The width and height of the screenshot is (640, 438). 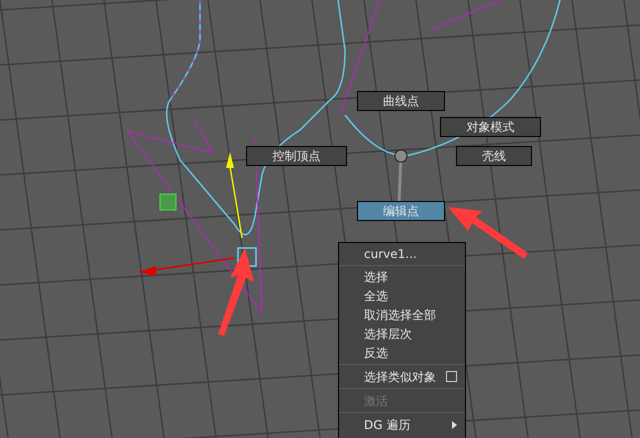 What do you see at coordinates (402, 295) in the screenshot?
I see `menu-item: 全选` at bounding box center [402, 295].